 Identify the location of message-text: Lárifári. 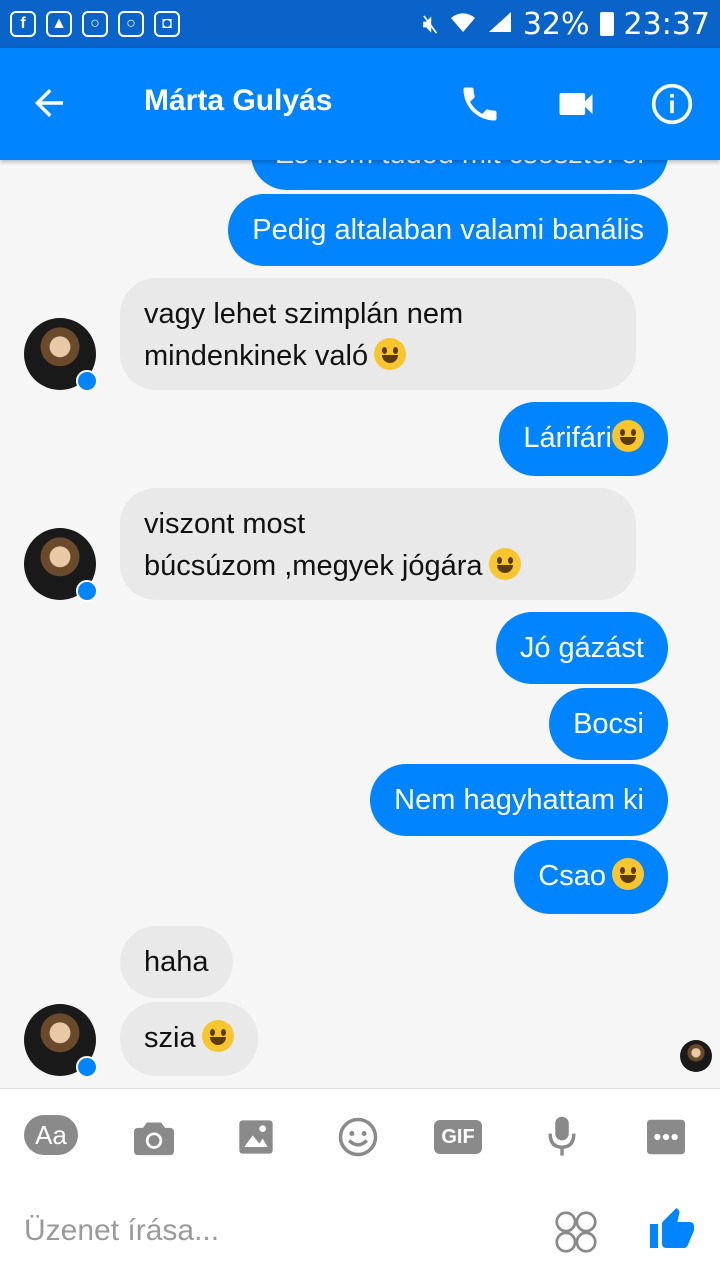
(567, 438).